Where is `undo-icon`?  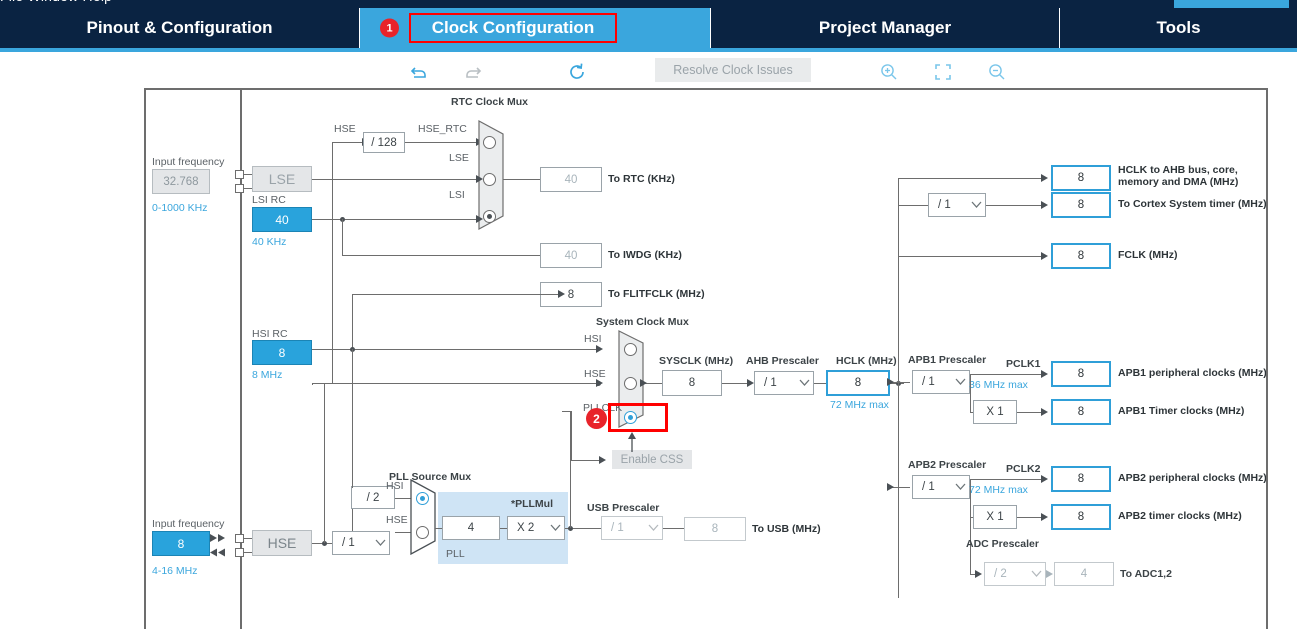
undo-icon is located at coordinates (419, 72).